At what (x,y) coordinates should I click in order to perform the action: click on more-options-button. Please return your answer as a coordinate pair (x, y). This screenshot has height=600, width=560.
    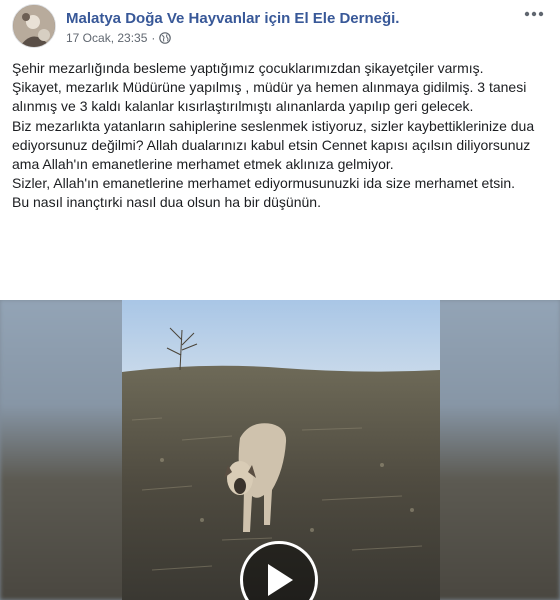
    Looking at the image, I should click on (534, 14).